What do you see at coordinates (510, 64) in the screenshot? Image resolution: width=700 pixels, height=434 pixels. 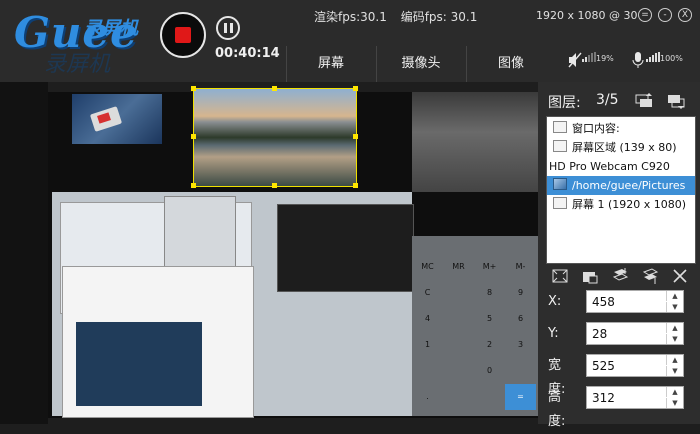 I see `tab-image: 图像` at bounding box center [510, 64].